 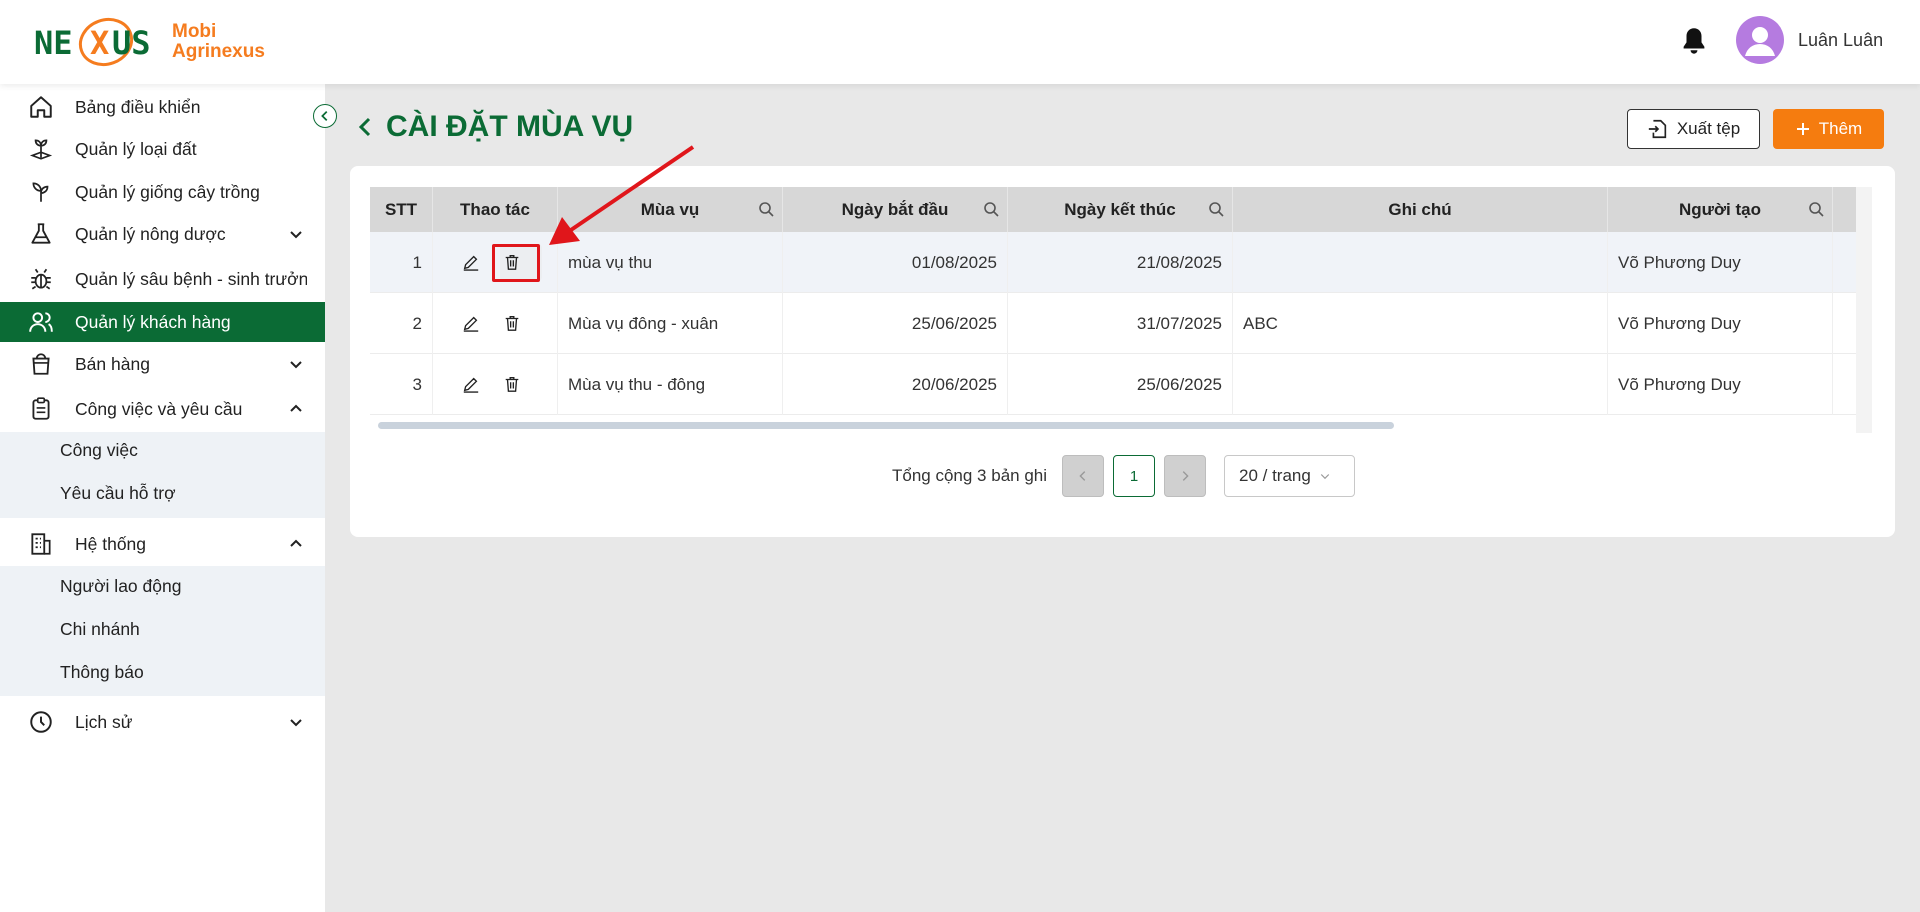 What do you see at coordinates (1802, 129) in the screenshot?
I see `plus-icon` at bounding box center [1802, 129].